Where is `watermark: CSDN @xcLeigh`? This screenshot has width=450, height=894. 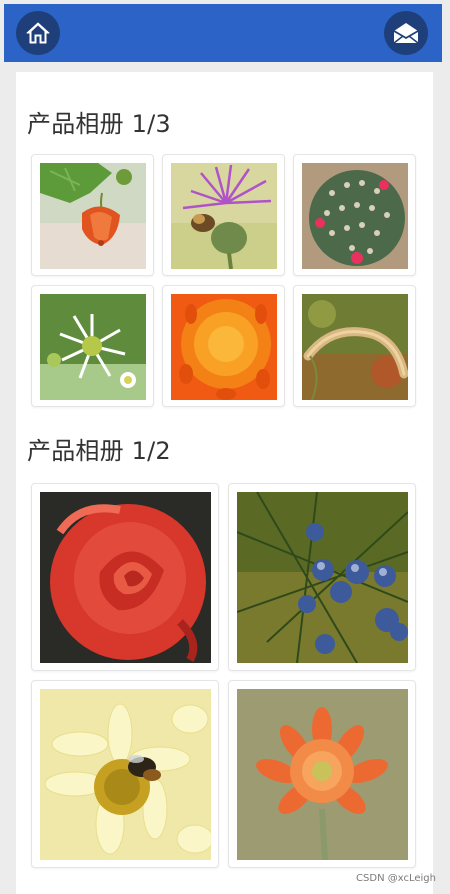 watermark: CSDN @xcLeigh is located at coordinates (396, 878).